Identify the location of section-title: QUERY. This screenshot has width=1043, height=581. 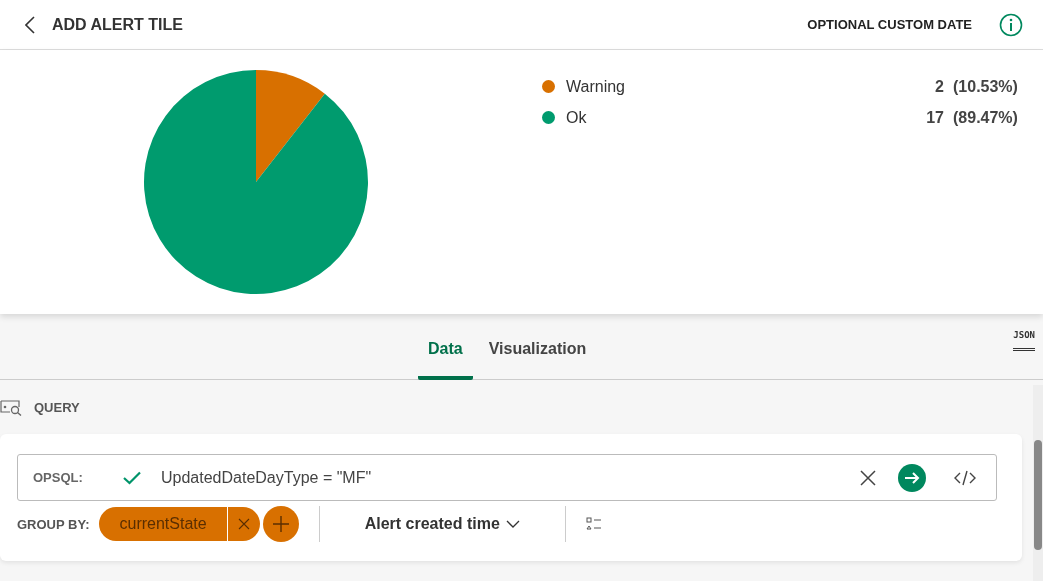
(57, 407).